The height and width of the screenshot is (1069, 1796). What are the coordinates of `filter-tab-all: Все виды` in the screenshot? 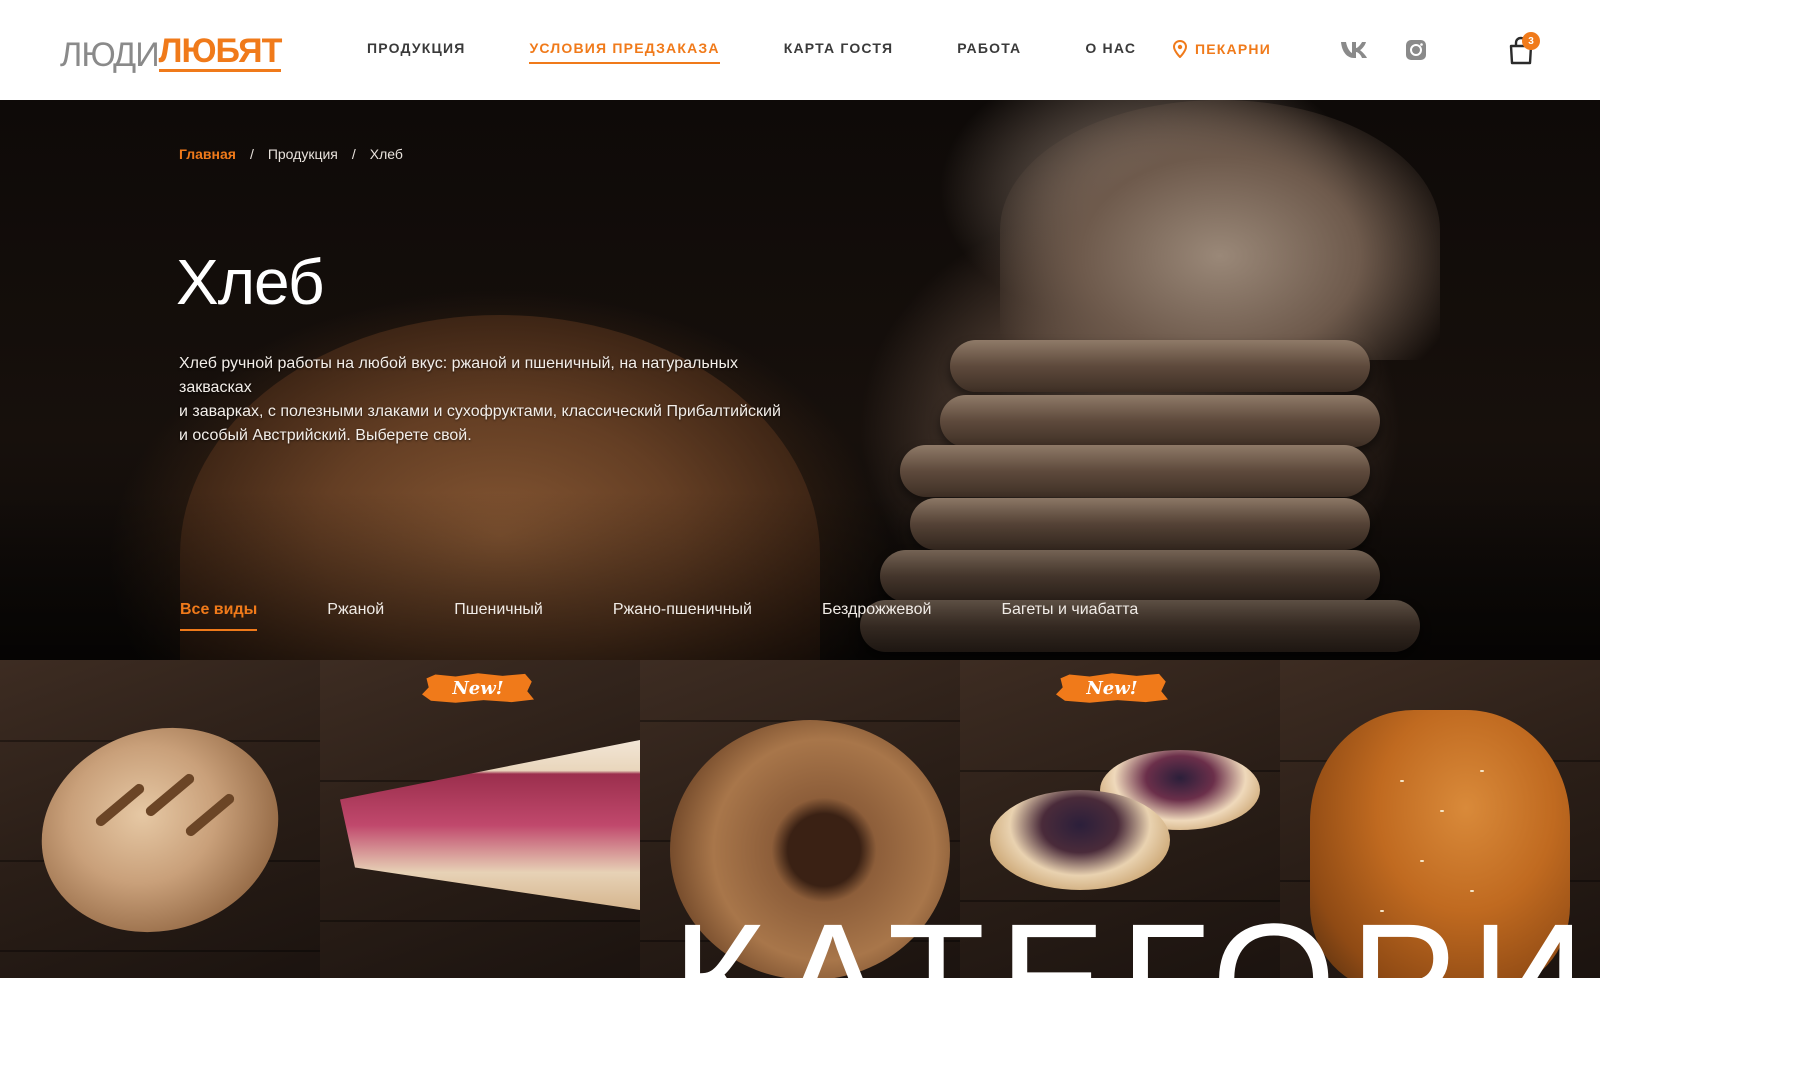 It's located at (219, 616).